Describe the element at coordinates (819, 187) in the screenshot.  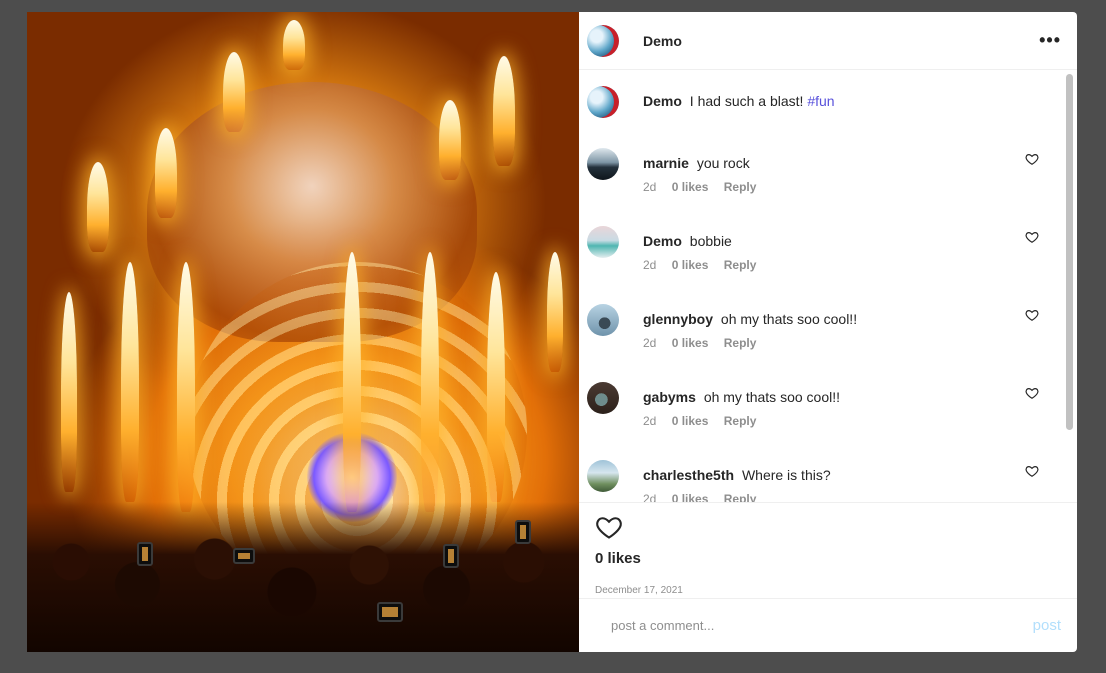
I see `comment-row: marnie you rock 2d 0 likes Reply` at that location.